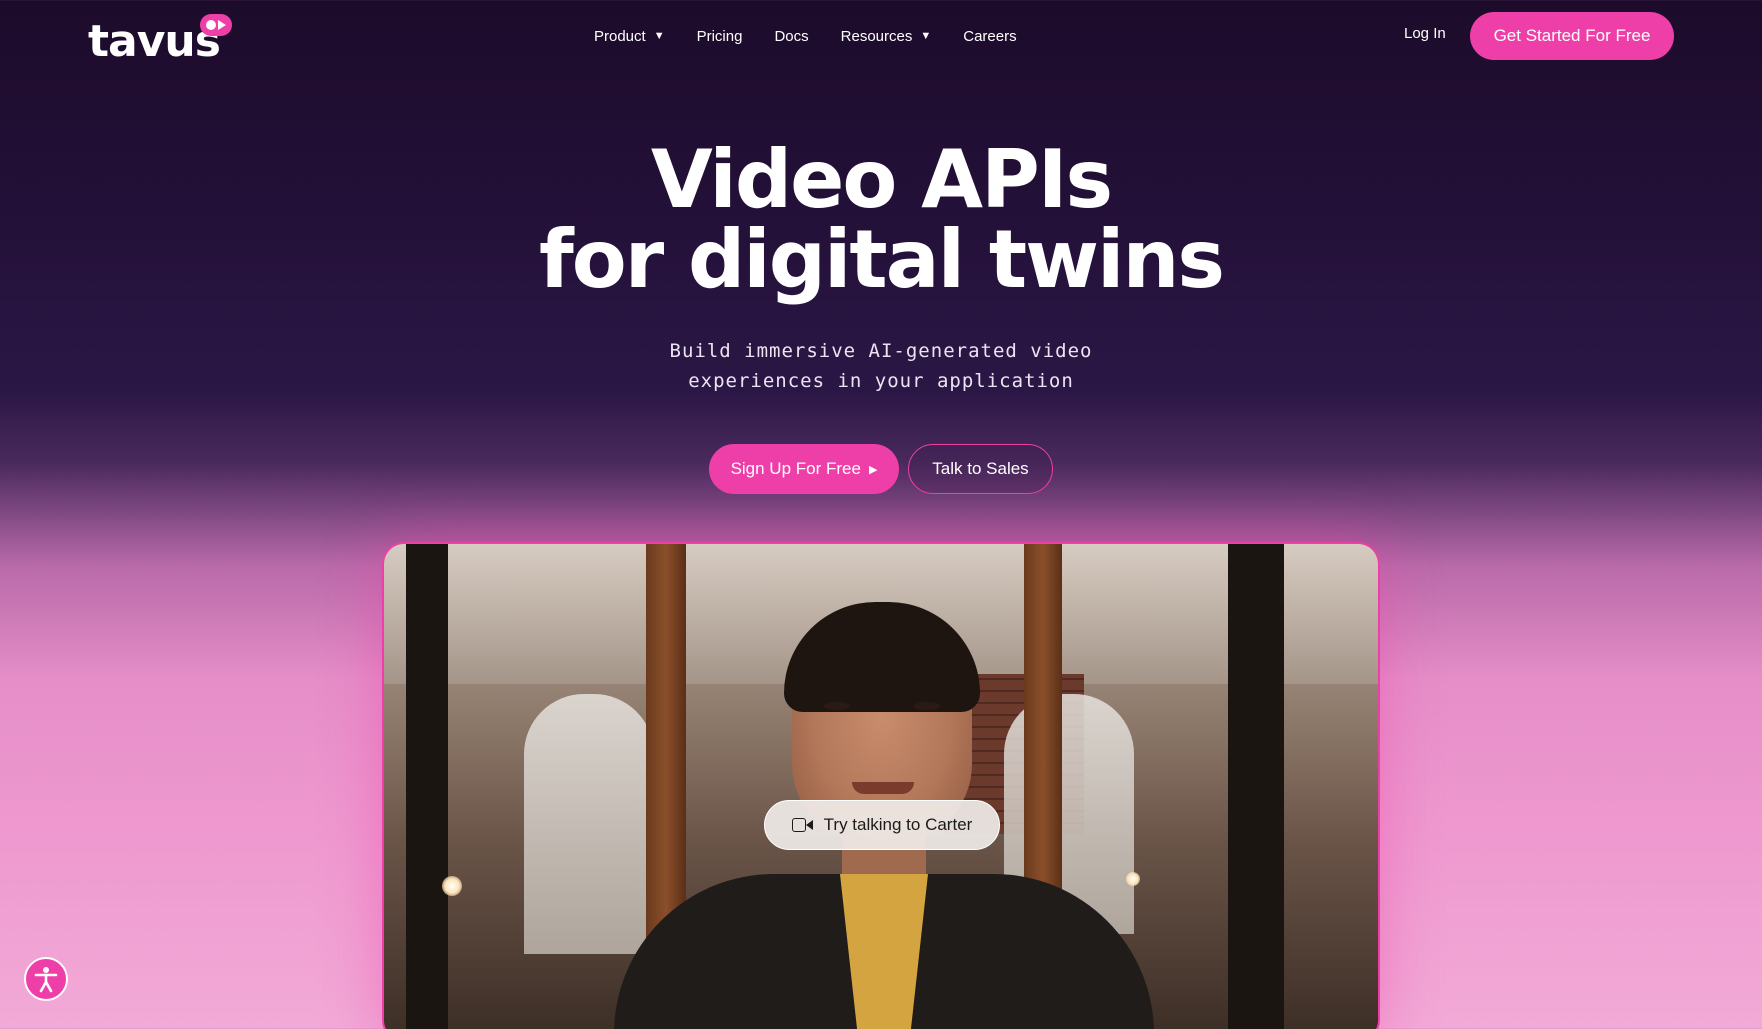 The width and height of the screenshot is (1762, 1029). What do you see at coordinates (873, 469) in the screenshot?
I see `play-icon: ▶` at bounding box center [873, 469].